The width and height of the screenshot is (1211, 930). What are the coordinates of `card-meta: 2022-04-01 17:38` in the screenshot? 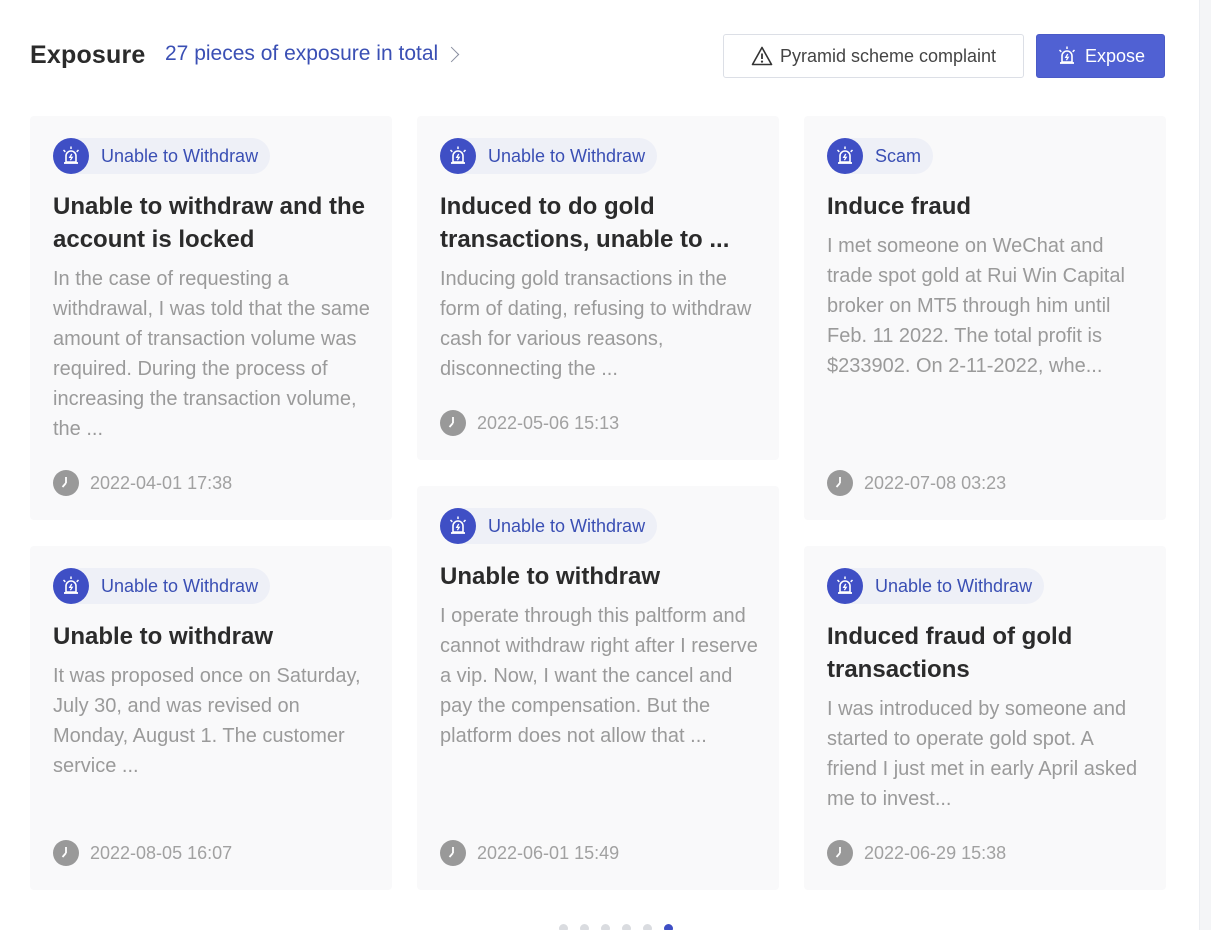 It's located at (142, 483).